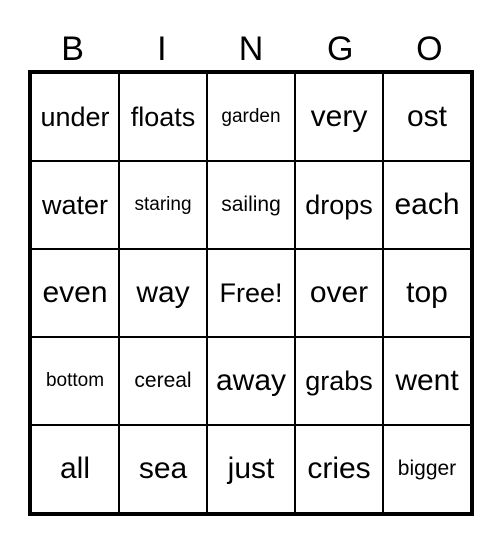 The height and width of the screenshot is (544, 502). Describe the element at coordinates (427, 469) in the screenshot. I see `bingo-cell: bigger` at that location.